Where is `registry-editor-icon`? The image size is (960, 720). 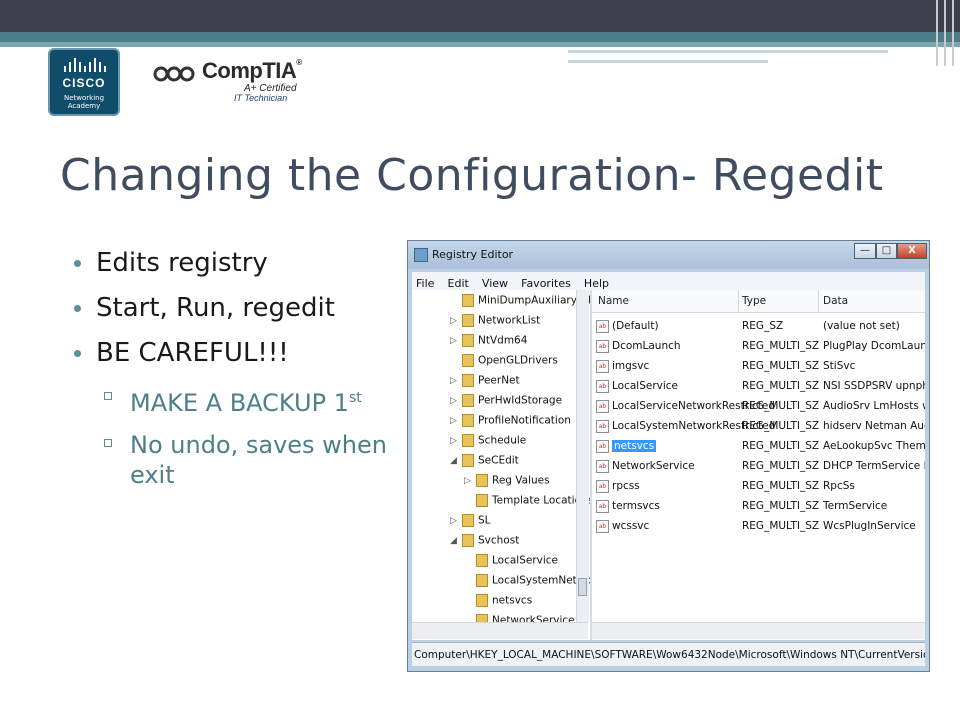 registry-editor-icon is located at coordinates (421, 255).